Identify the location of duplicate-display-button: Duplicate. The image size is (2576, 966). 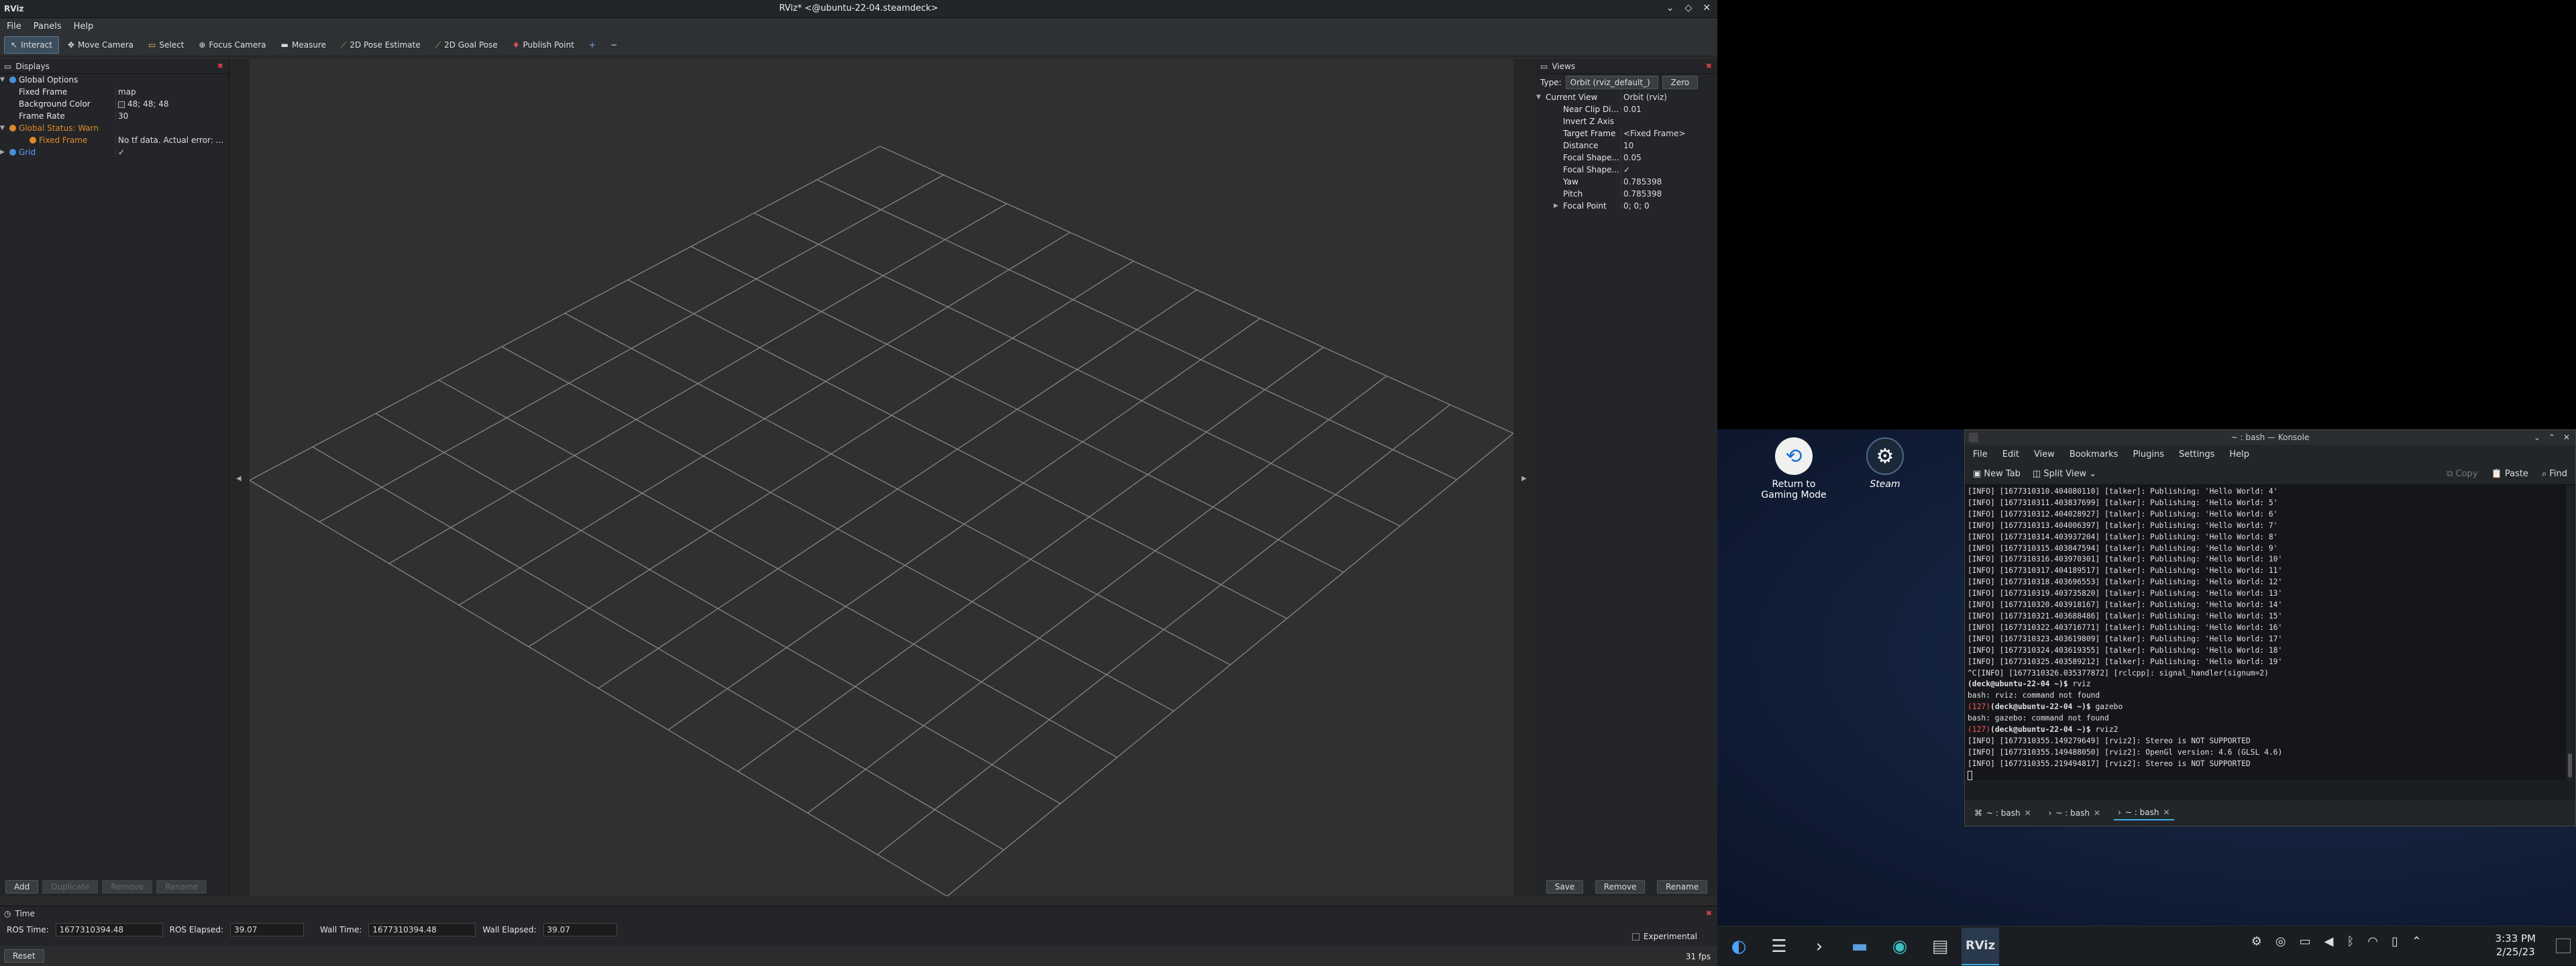
(70, 887).